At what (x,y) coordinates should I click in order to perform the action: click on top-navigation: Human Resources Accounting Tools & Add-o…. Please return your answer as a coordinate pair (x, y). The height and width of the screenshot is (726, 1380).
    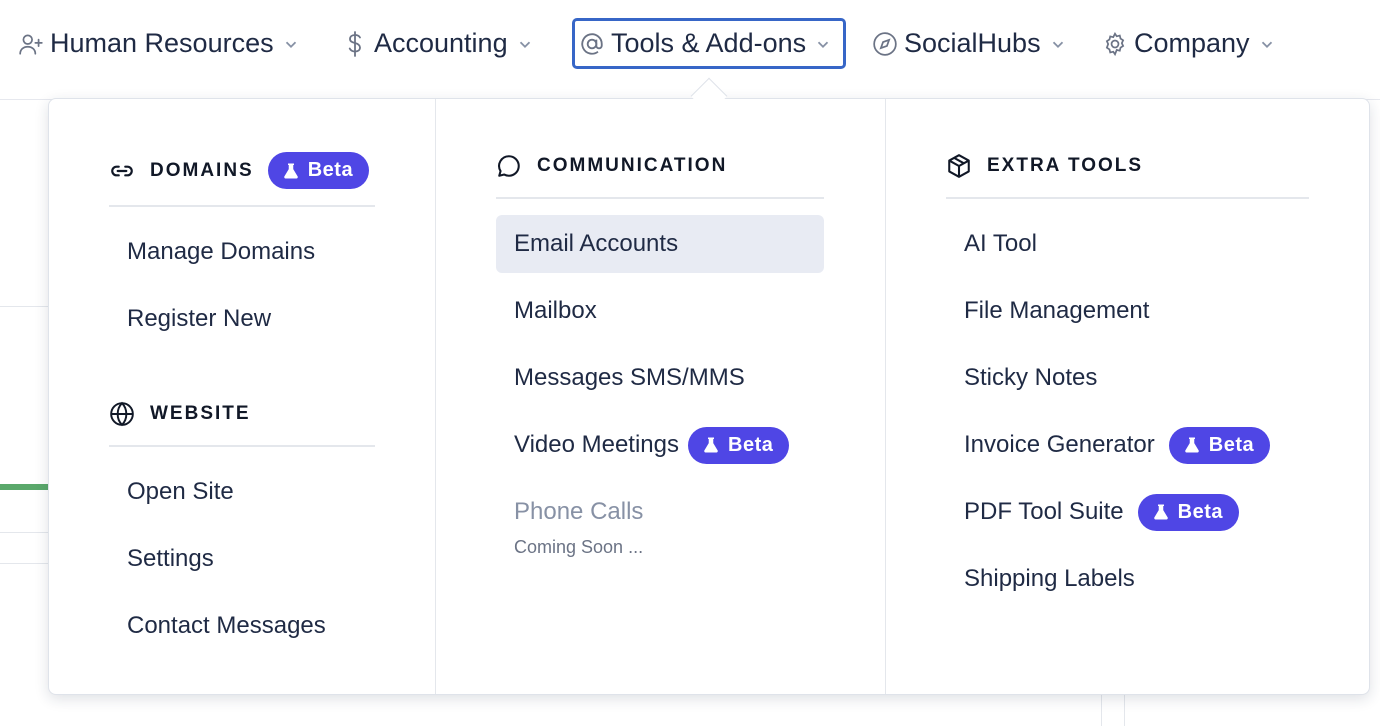
    Looking at the image, I should click on (690, 50).